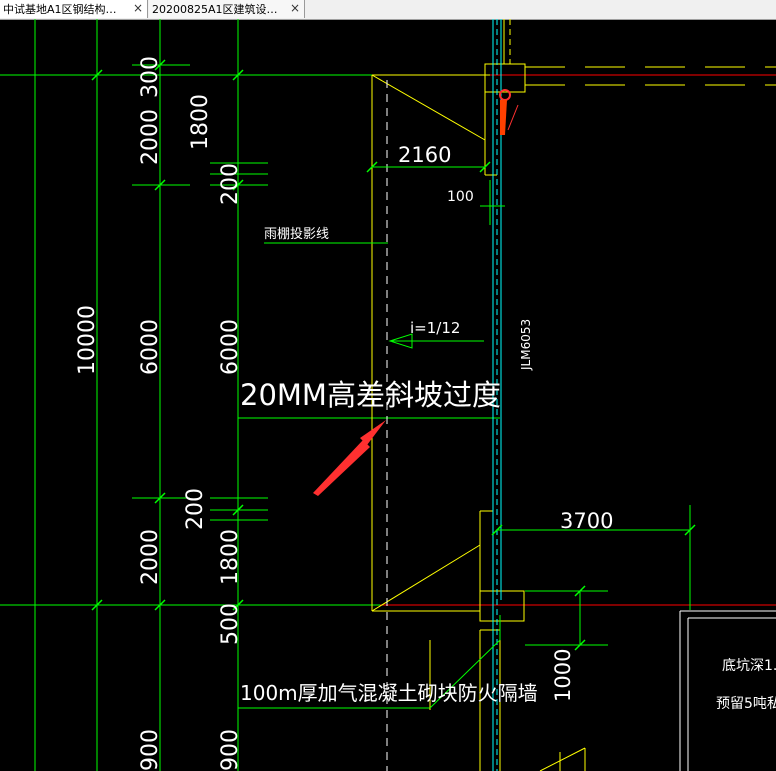 The height and width of the screenshot is (771, 776). I want to click on document-tab-bar: 中试基地A1区钢结构… × 20200825A1区建筑设… ×, so click(388, 10).